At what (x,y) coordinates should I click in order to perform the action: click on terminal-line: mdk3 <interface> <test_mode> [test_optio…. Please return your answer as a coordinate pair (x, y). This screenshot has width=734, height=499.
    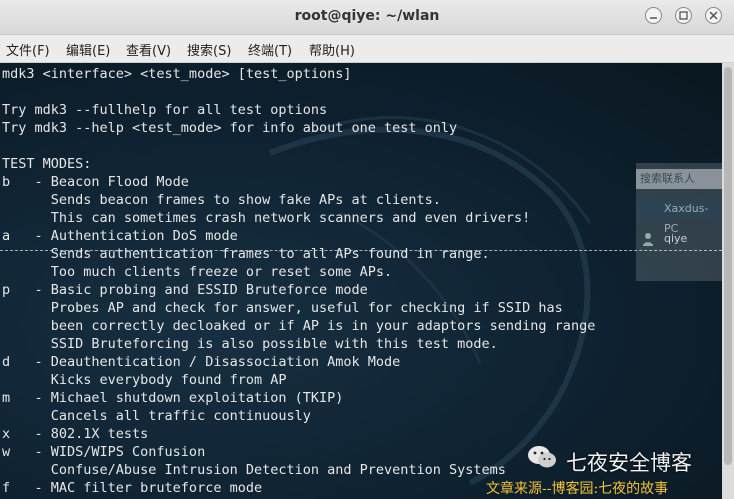
    Looking at the image, I should click on (177, 74).